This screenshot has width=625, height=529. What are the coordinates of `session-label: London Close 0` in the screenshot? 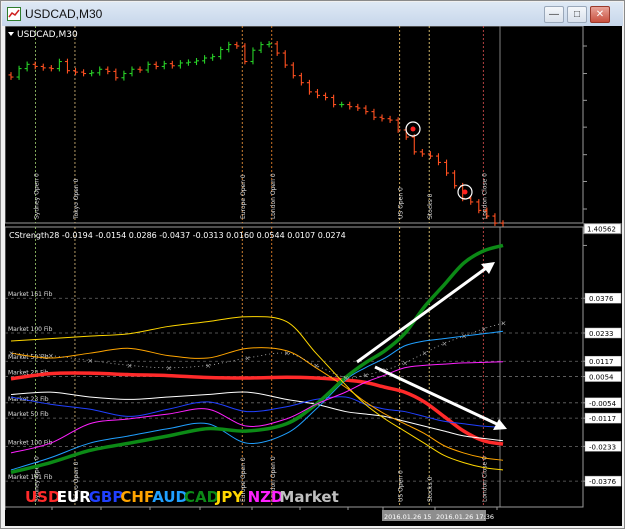 It's located at (484, 479).